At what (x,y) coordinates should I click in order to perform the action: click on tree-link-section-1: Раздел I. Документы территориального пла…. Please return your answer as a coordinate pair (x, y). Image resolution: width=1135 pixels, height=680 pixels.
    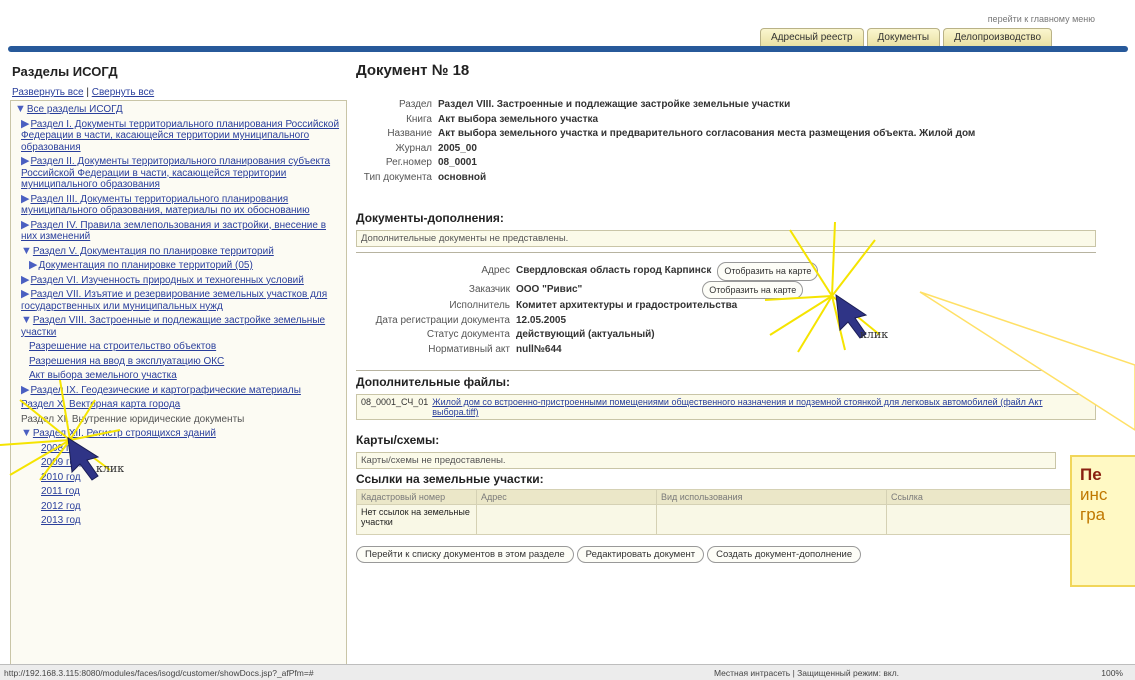
    Looking at the image, I should click on (180, 136).